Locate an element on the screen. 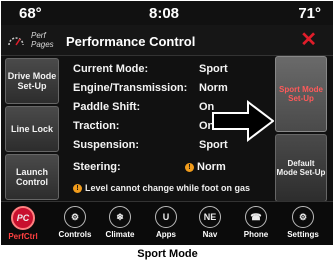 This screenshot has width=335, height=264. steering-value-wrap: ! Norm is located at coordinates (205, 167).